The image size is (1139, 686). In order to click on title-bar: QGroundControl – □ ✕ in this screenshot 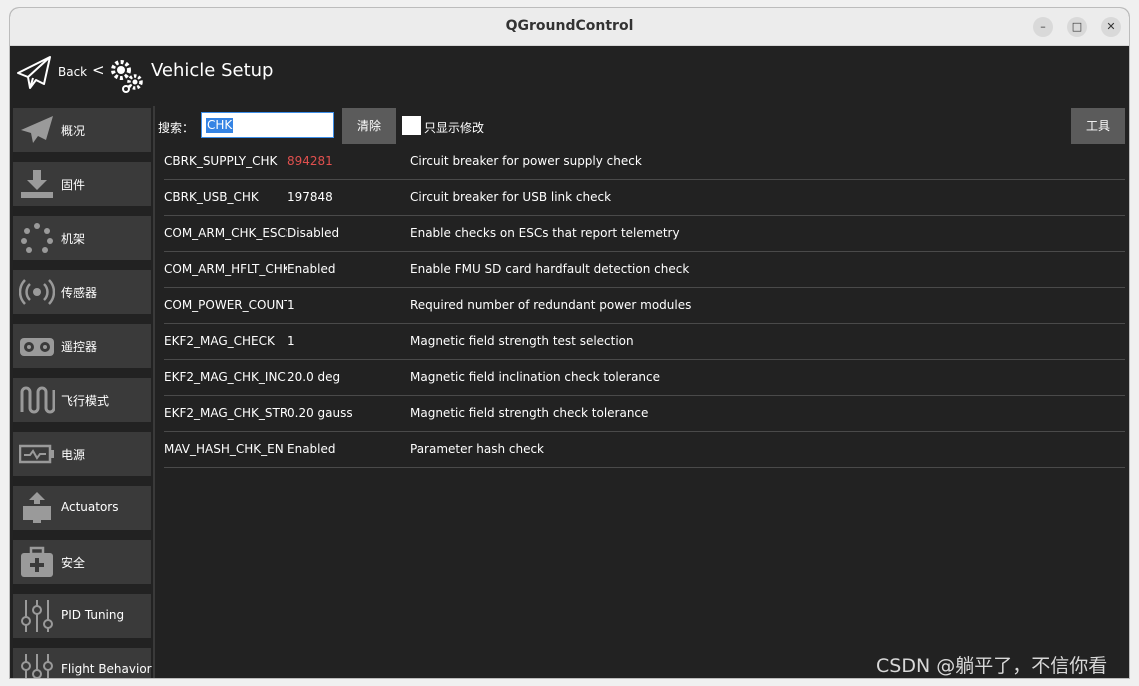, I will do `click(569, 27)`.